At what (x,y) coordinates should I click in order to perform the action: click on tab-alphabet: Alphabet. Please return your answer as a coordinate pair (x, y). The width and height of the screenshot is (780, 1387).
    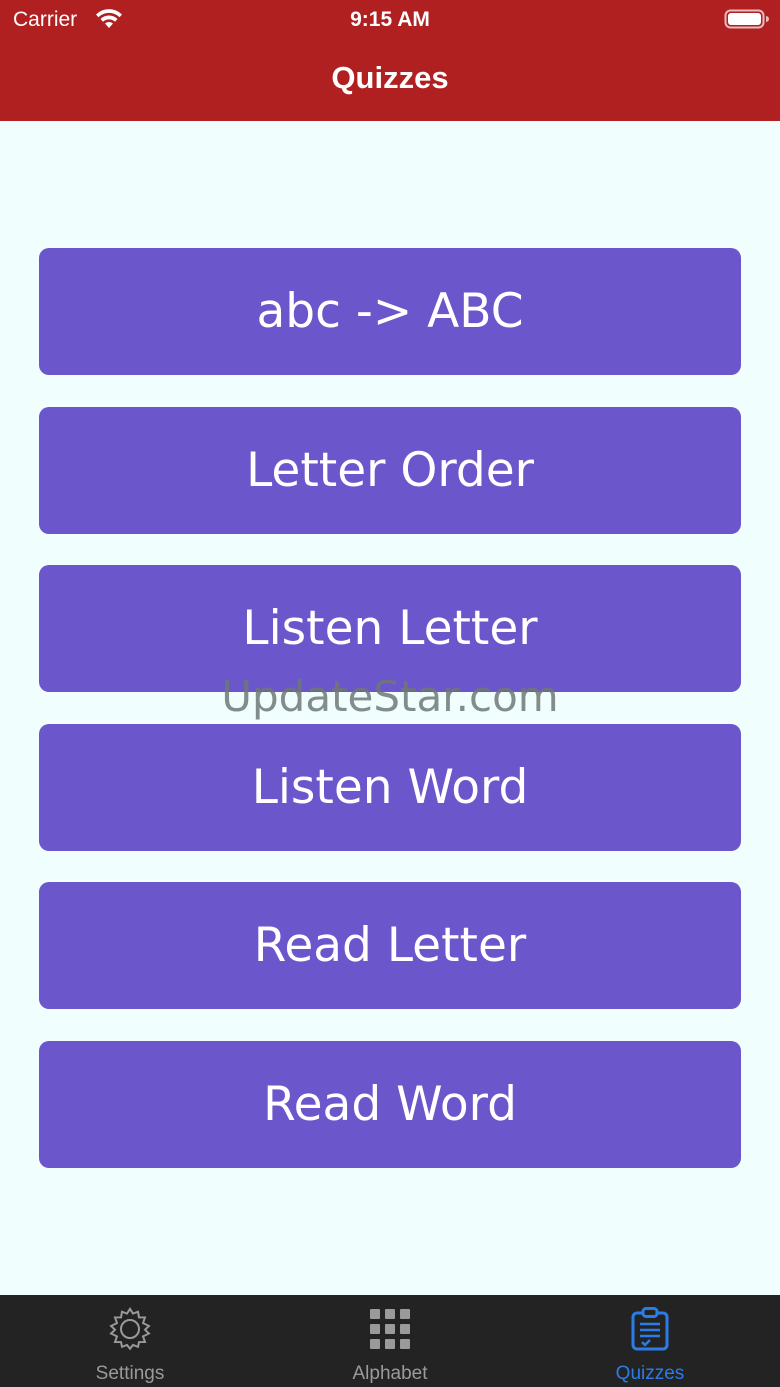
    Looking at the image, I should click on (390, 1341).